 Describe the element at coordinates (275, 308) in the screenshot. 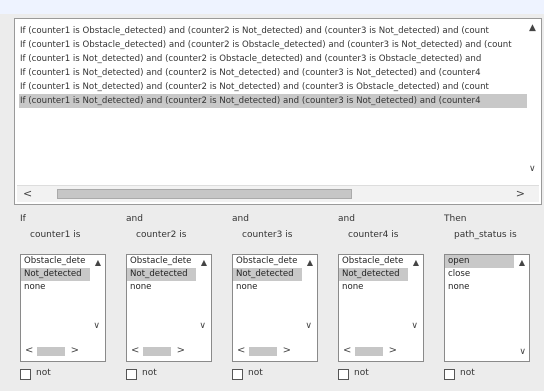

I see `counter3-listbox: Obstacle_dete Not_detected none ▲ ∨ < >` at that location.